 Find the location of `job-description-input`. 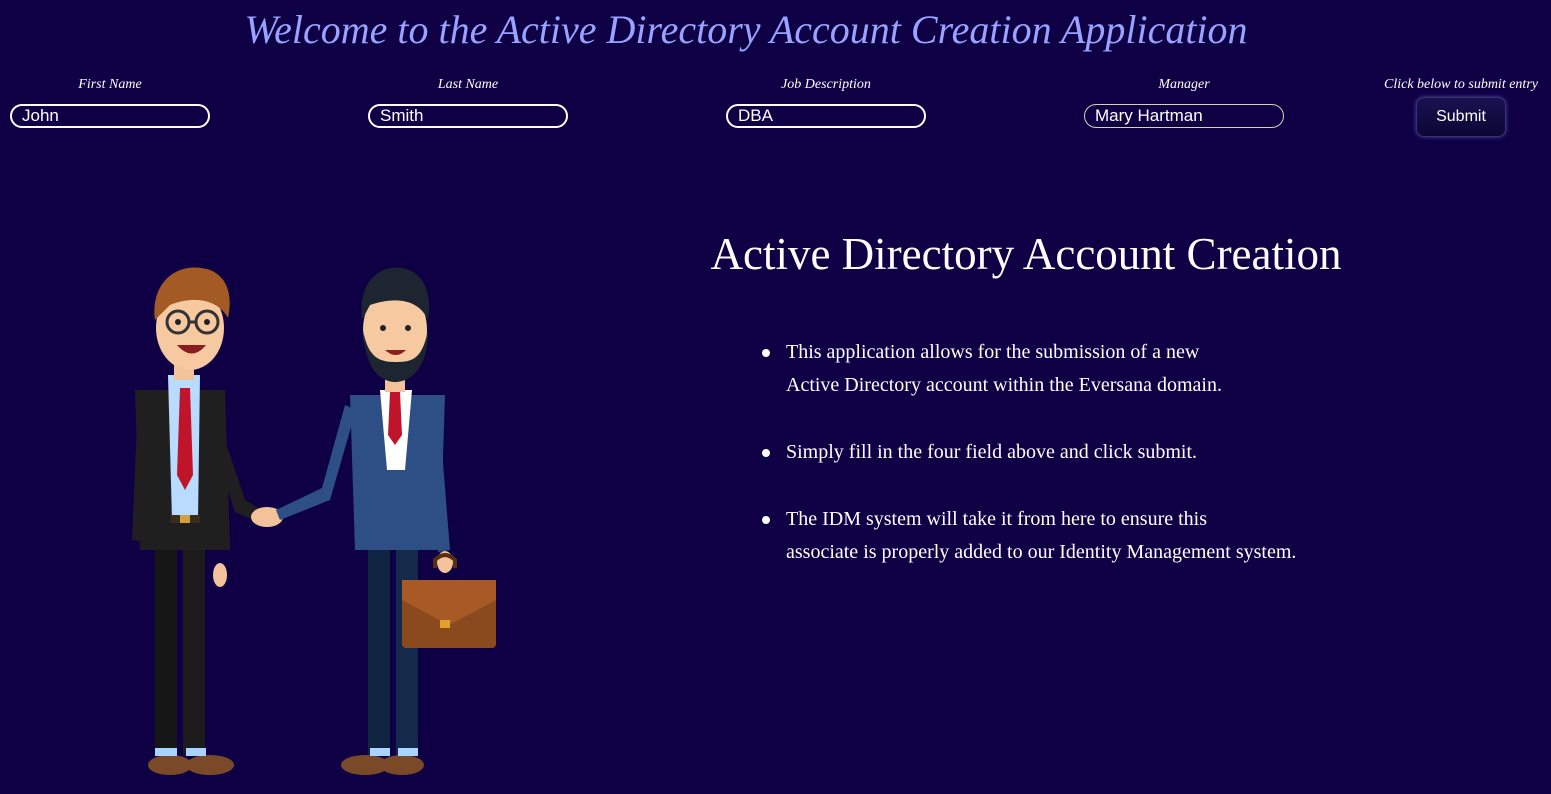

job-description-input is located at coordinates (826, 116).